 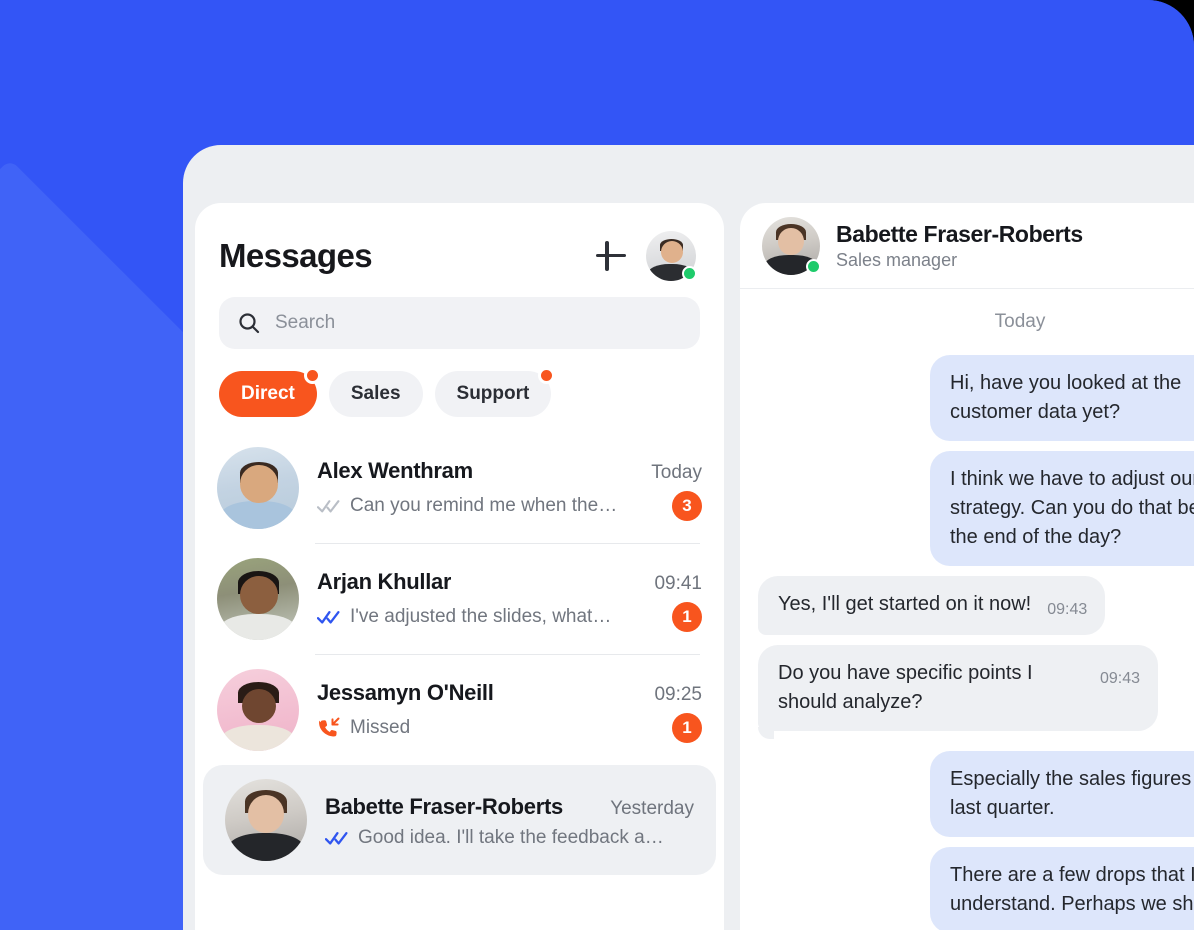 What do you see at coordinates (652, 808) in the screenshot?
I see `conversation-time: Yesterday` at bounding box center [652, 808].